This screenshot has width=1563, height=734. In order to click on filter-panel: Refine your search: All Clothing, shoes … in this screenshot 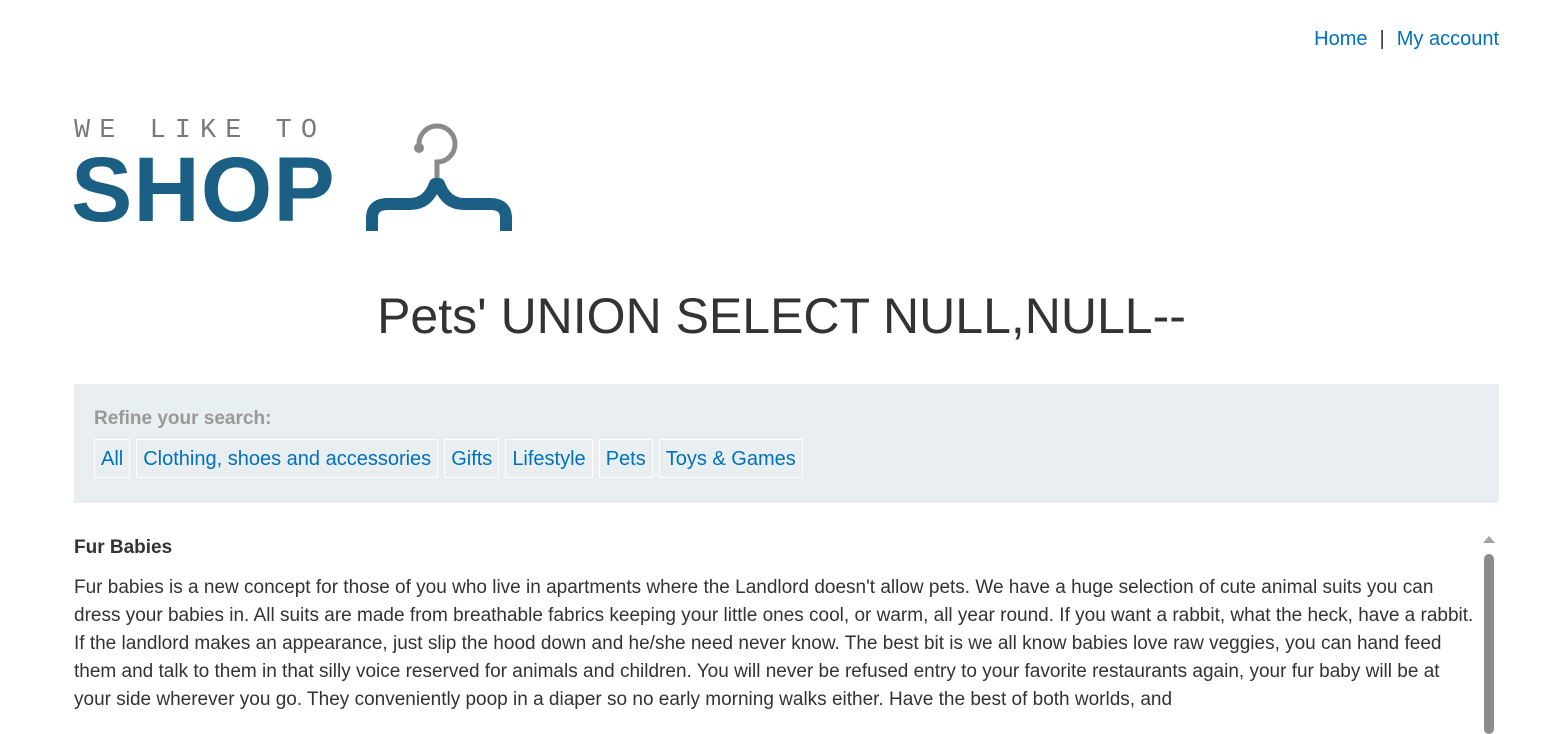, I will do `click(786, 443)`.